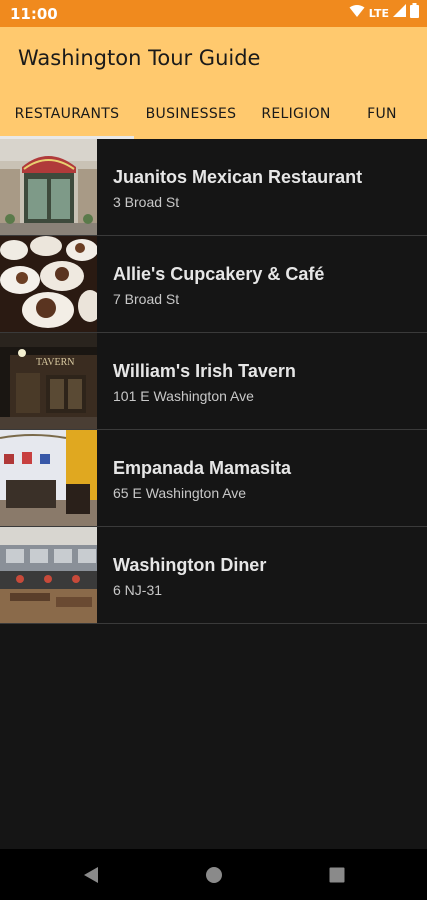 This screenshot has height=900, width=427. I want to click on place-address: 3 Broad St, so click(146, 202).